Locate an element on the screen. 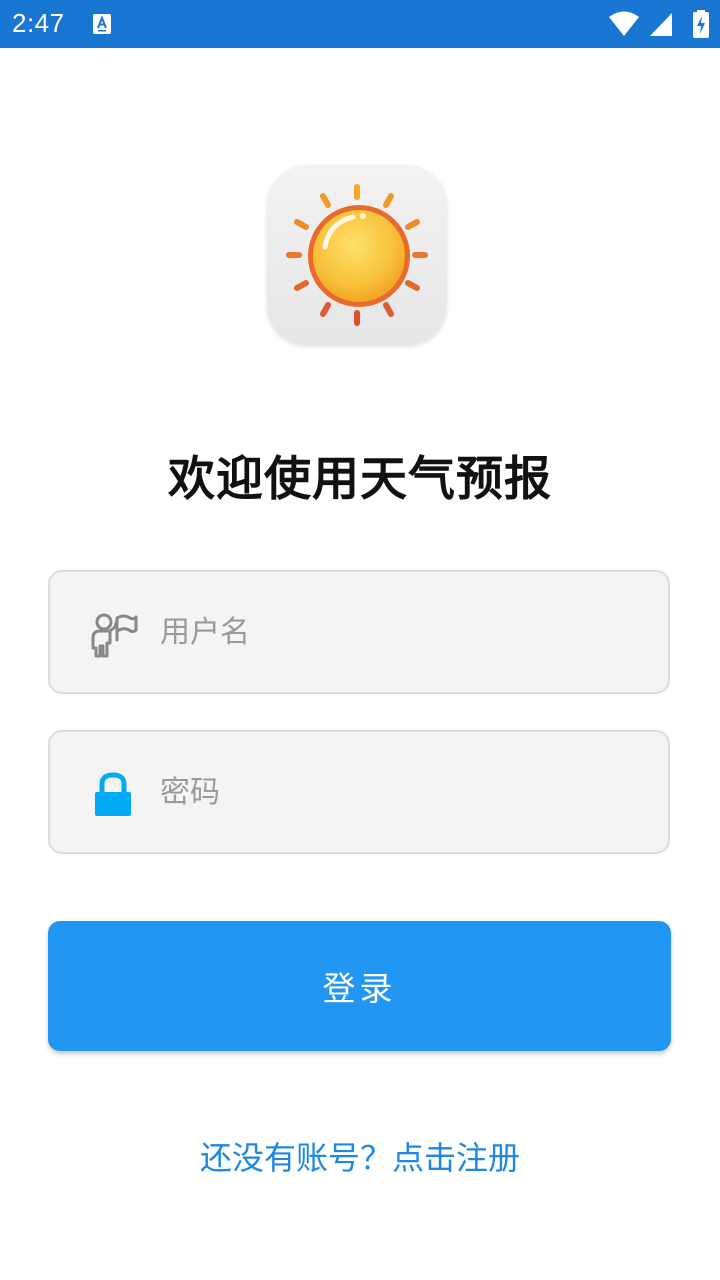 The height and width of the screenshot is (1280, 720). welcome-title: 欢迎使用天气预报 is located at coordinates (360, 479).